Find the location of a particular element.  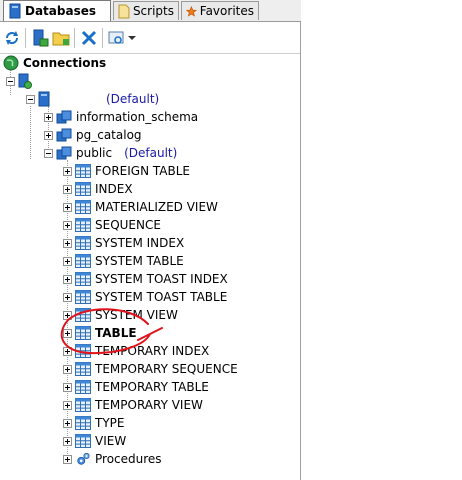

object-type-label: SYSTEM TABLE is located at coordinates (139, 261).